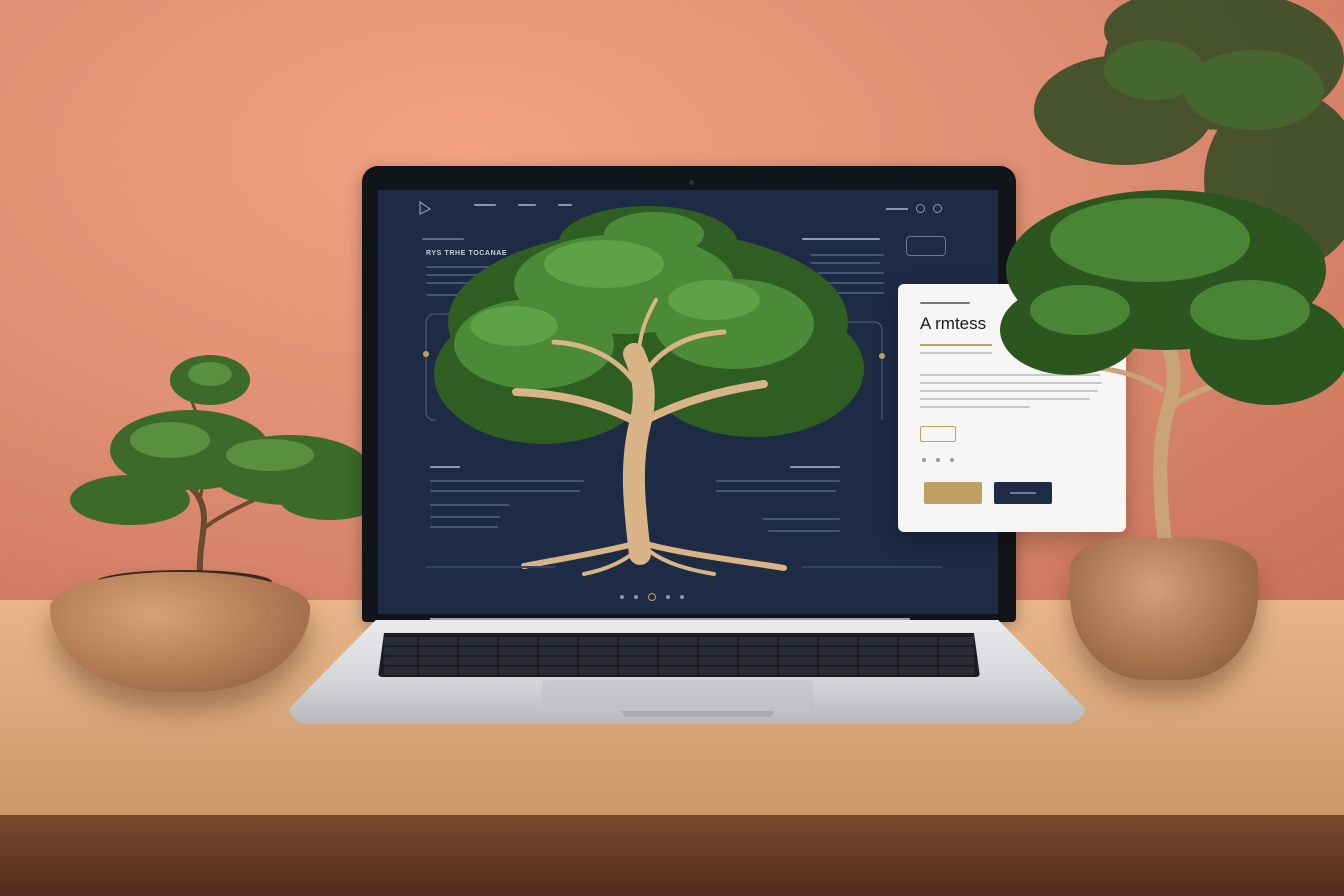 Image resolution: width=1344 pixels, height=896 pixels. Describe the element at coordinates (691, 182) in the screenshot. I see `webcam` at that location.